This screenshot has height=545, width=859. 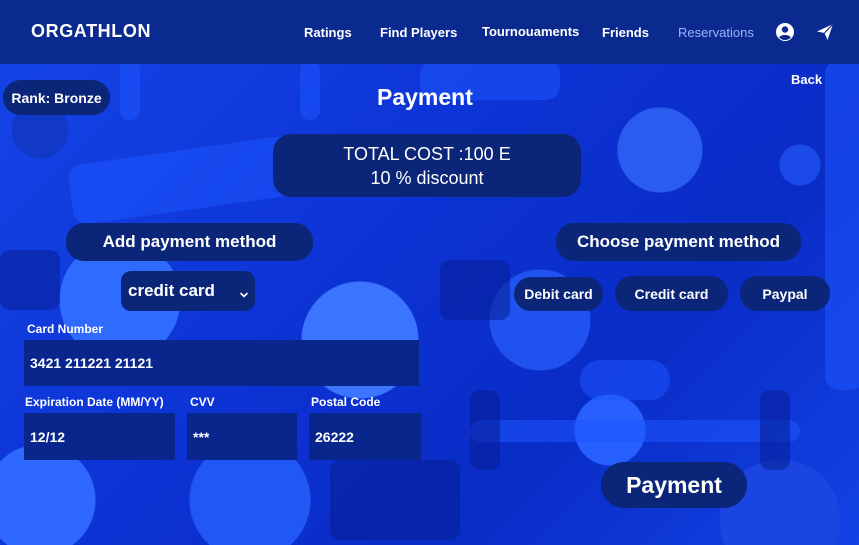 I want to click on card-number-field: 3421 211221 21121, so click(x=221, y=363).